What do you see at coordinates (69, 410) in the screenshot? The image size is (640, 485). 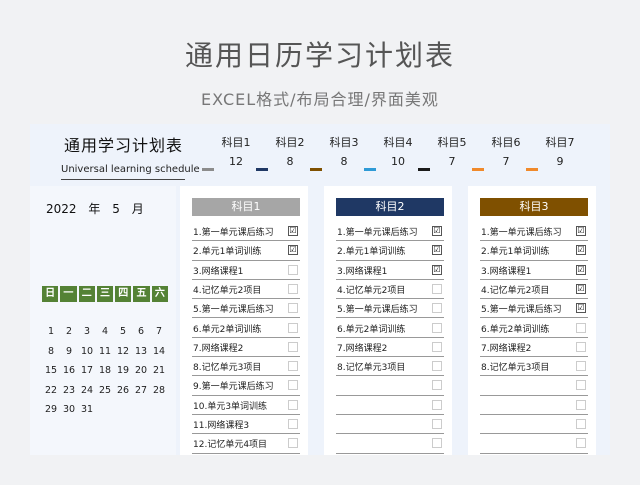 I see `calendar-day: 30` at bounding box center [69, 410].